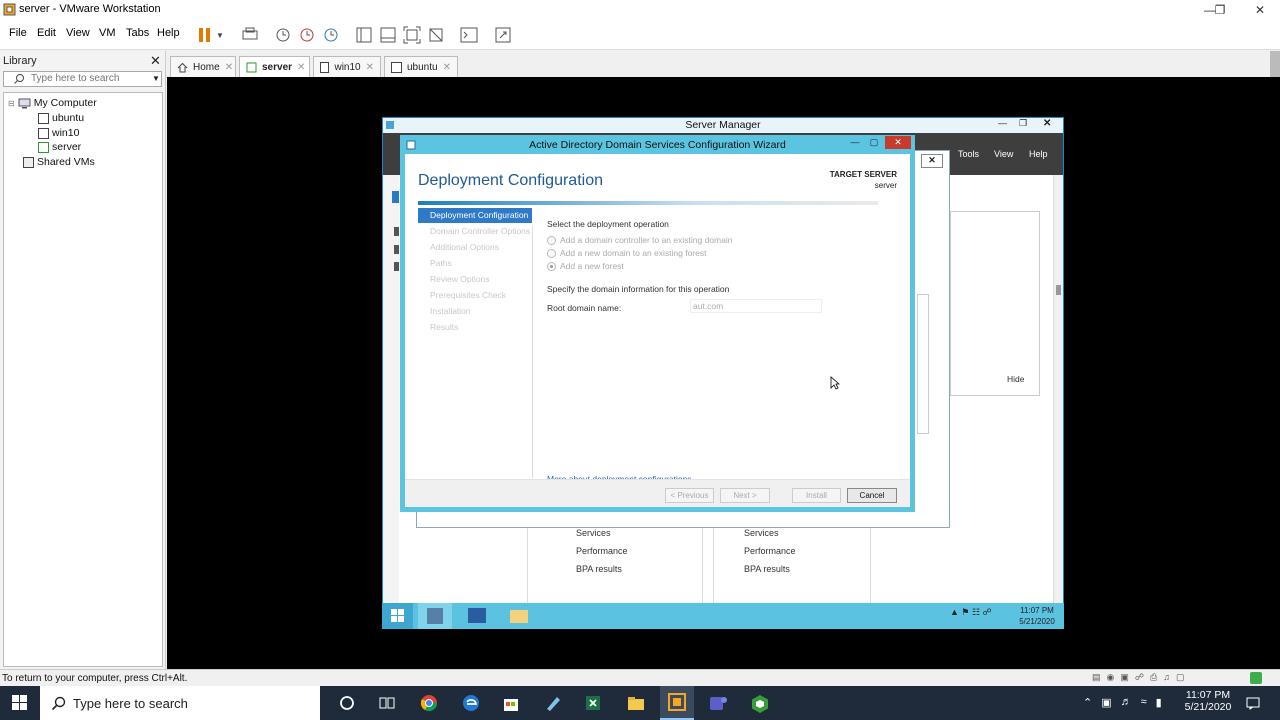  What do you see at coordinates (396, 266) in the screenshot?
I see `file-services-icon` at bounding box center [396, 266].